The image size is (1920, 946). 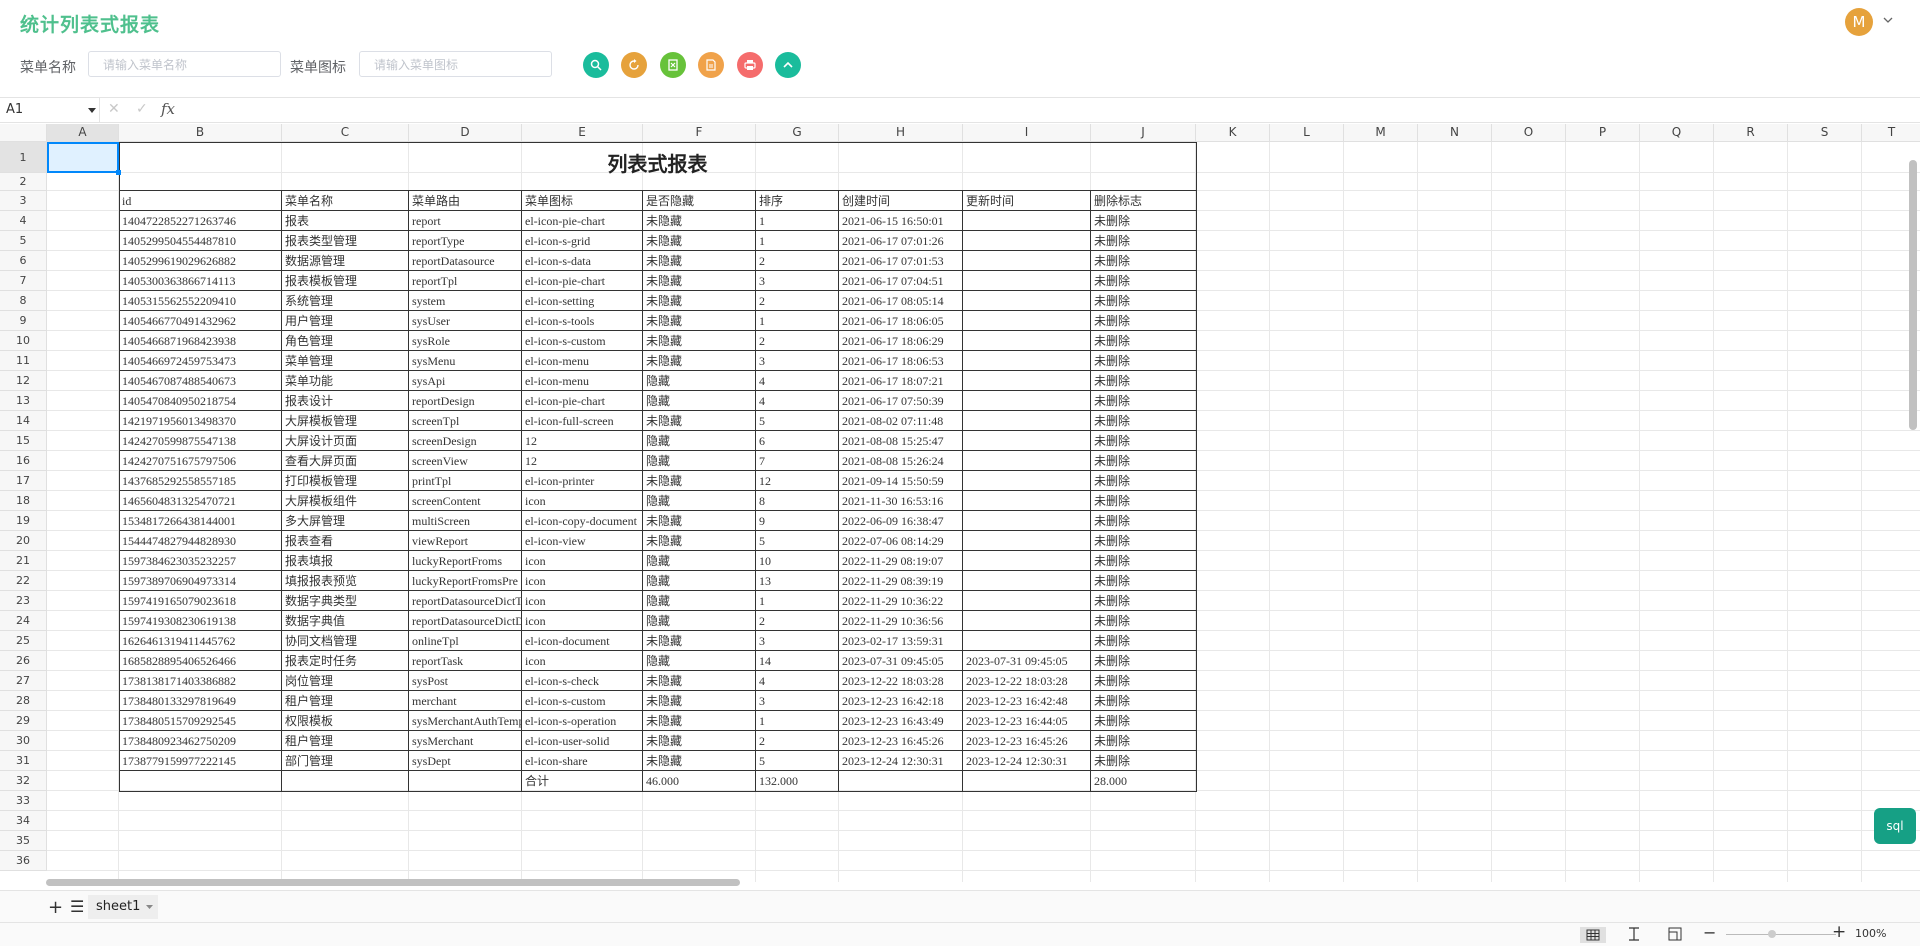 I want to click on table-cell: 1465604831325470721, so click(x=200, y=501).